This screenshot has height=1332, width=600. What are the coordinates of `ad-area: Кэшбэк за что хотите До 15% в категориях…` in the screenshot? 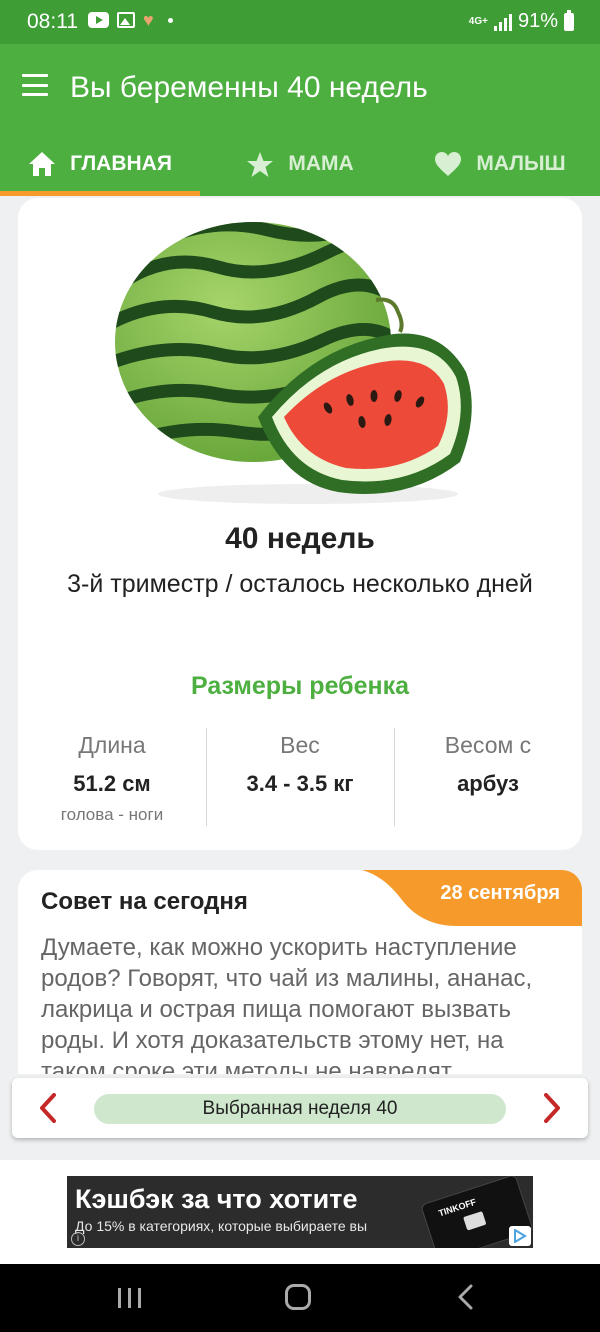 It's located at (300, 1212).